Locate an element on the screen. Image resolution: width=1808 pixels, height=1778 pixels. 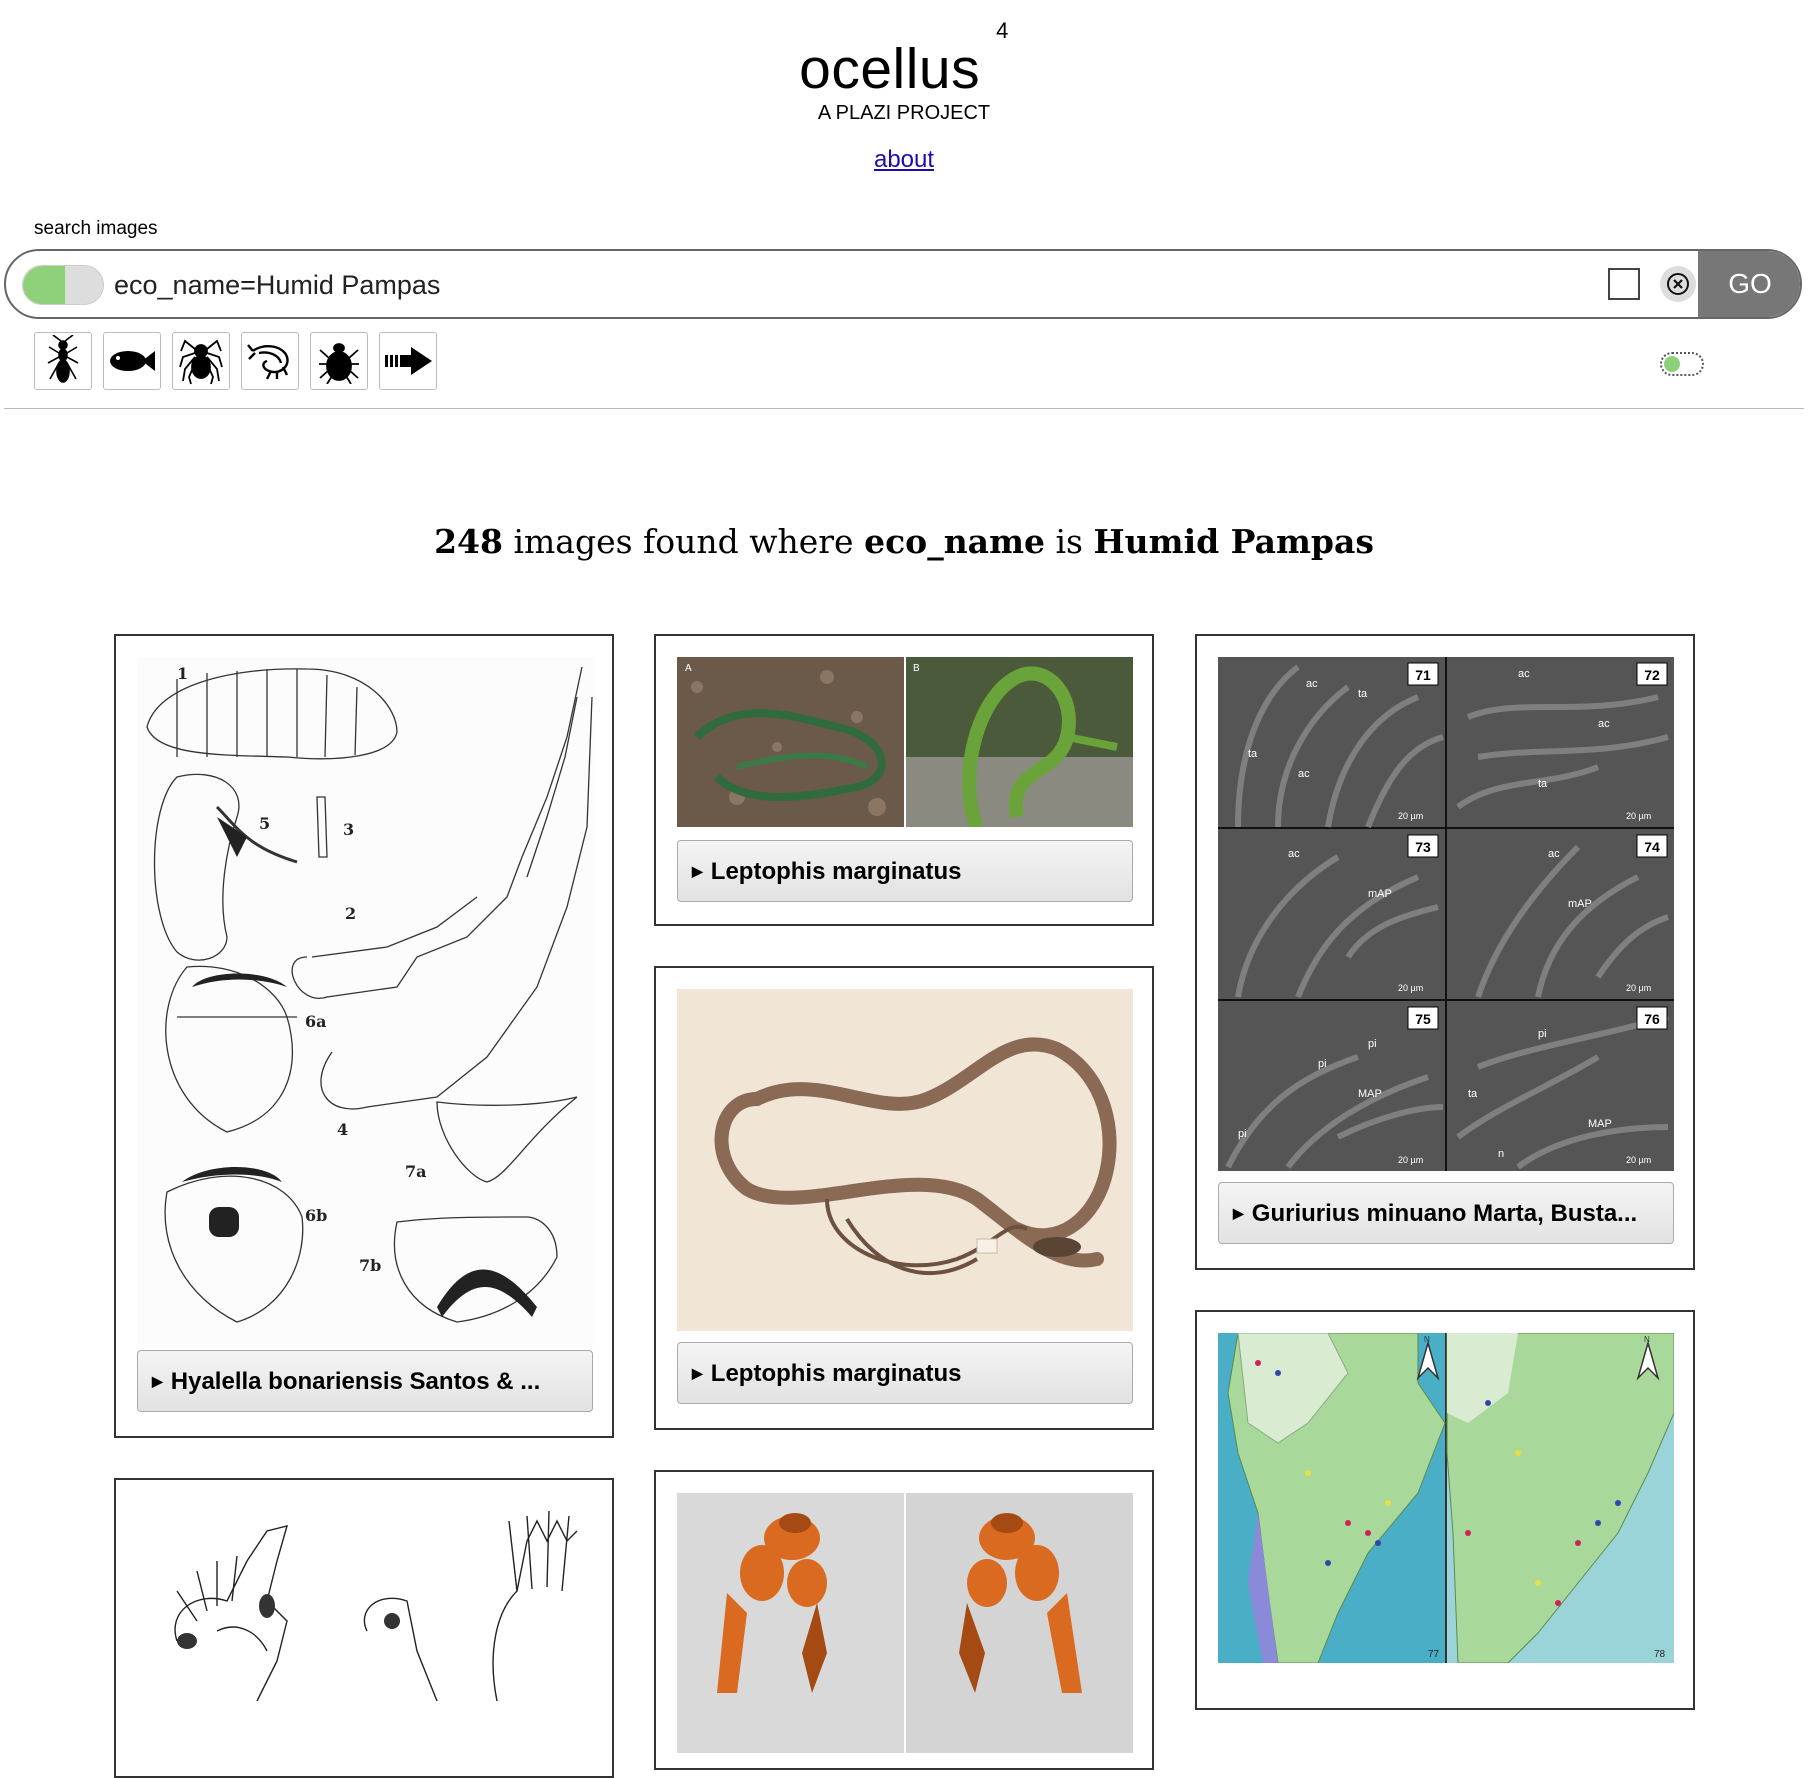
search-label: search images is located at coordinates (96, 228).